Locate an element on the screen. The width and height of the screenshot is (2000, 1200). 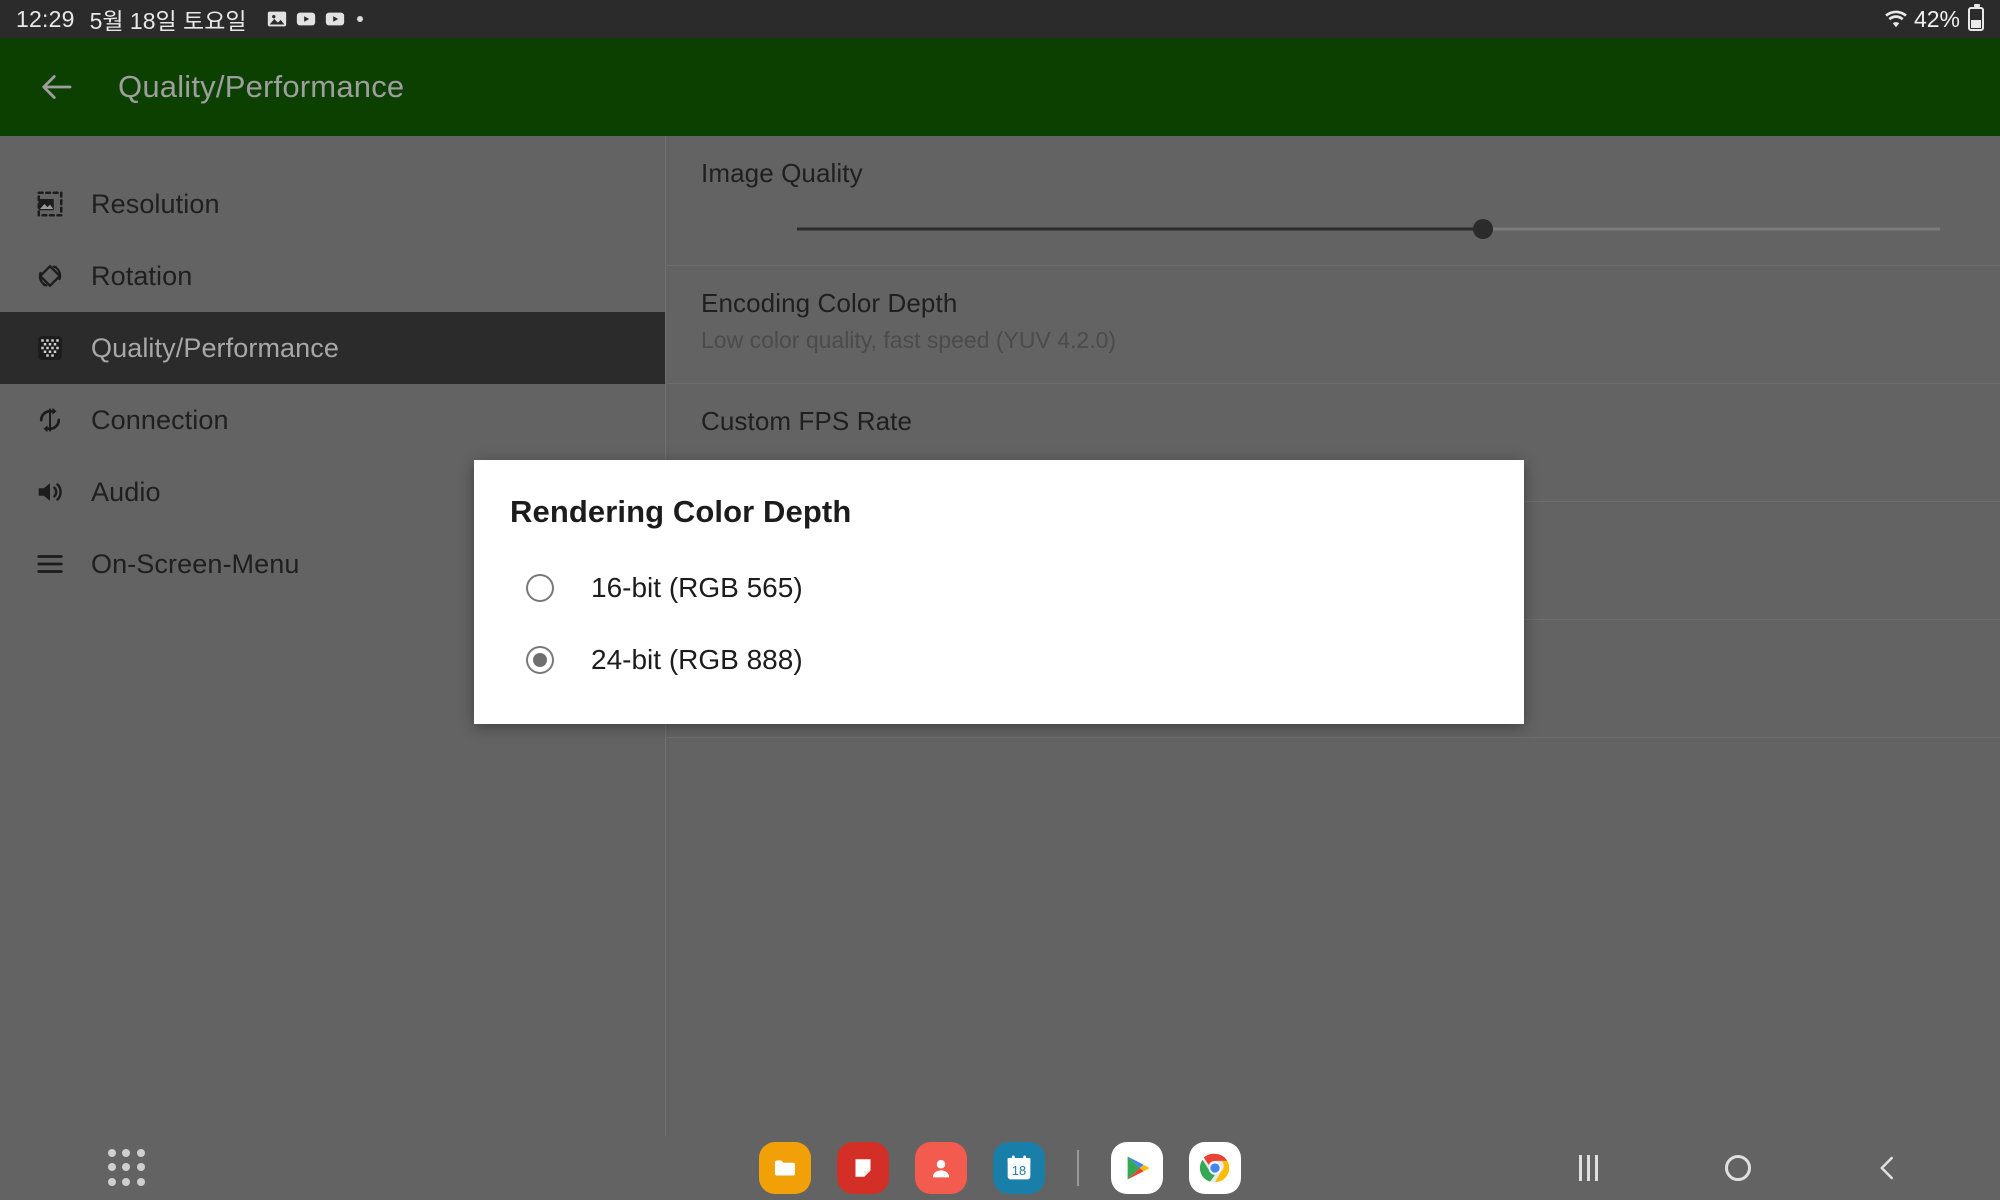
chrome-icon is located at coordinates (1215, 1168).